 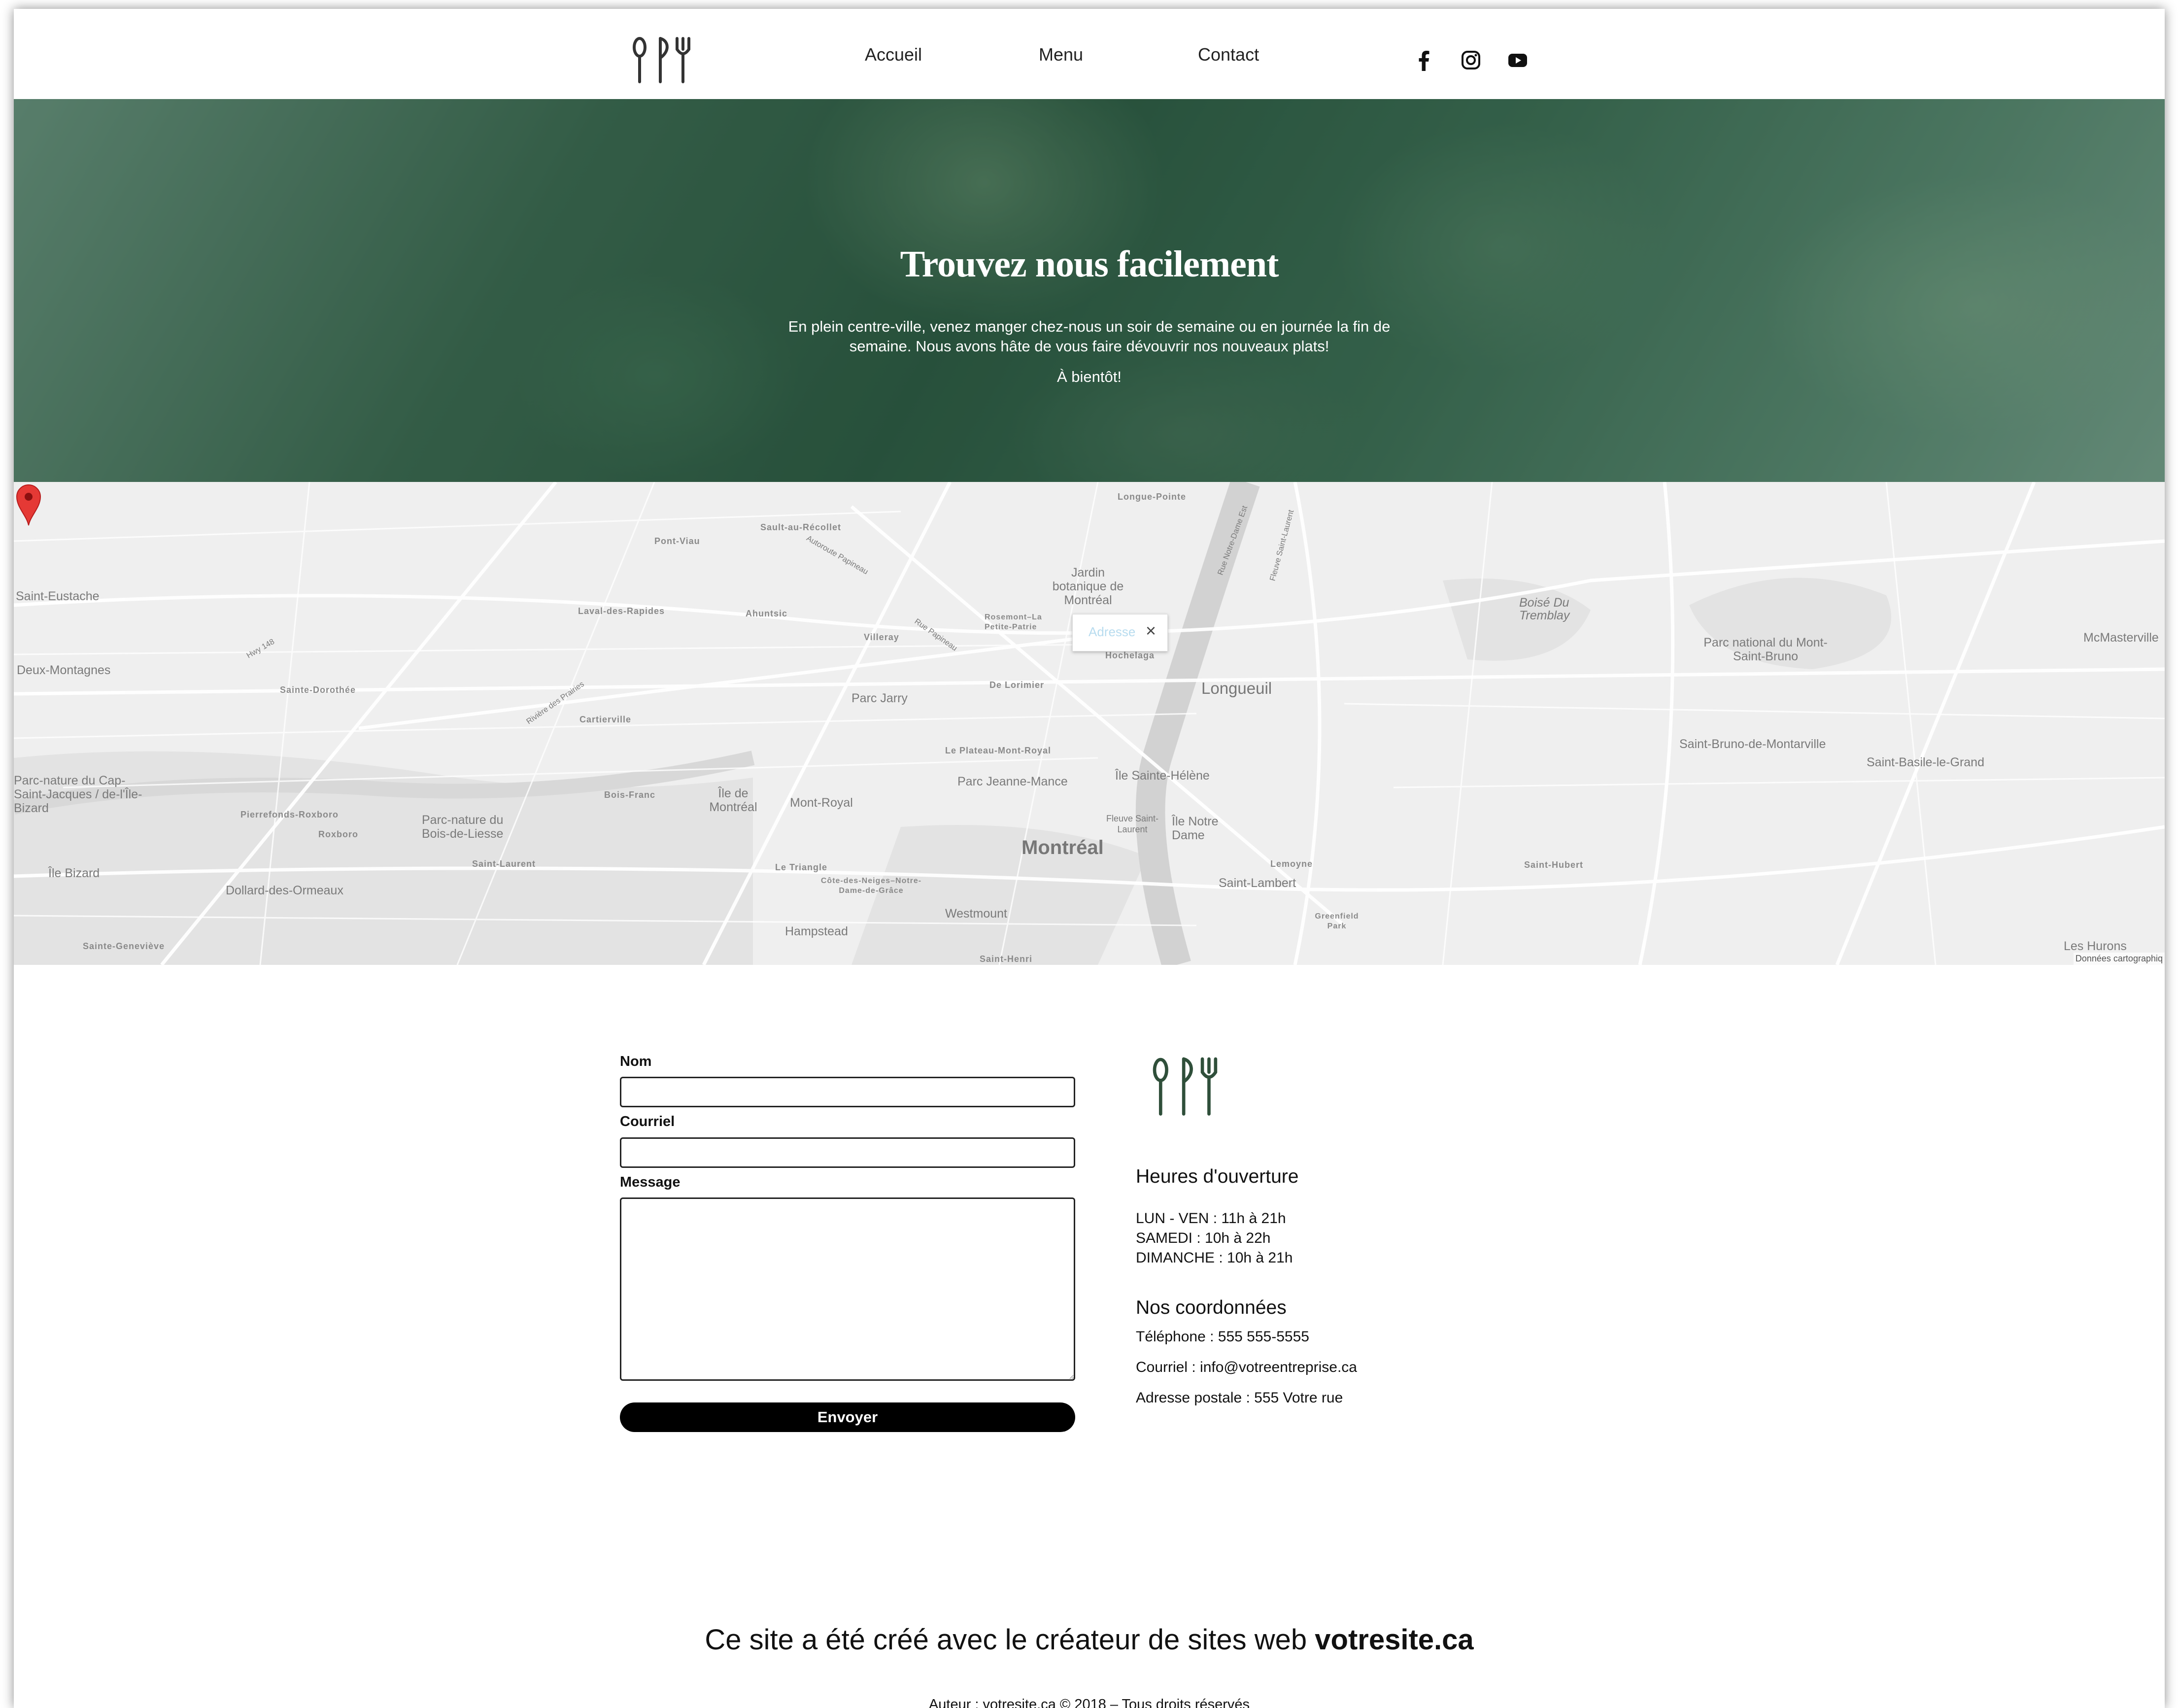 I want to click on footer-brand-link: votresite.ca, so click(x=1394, y=1640).